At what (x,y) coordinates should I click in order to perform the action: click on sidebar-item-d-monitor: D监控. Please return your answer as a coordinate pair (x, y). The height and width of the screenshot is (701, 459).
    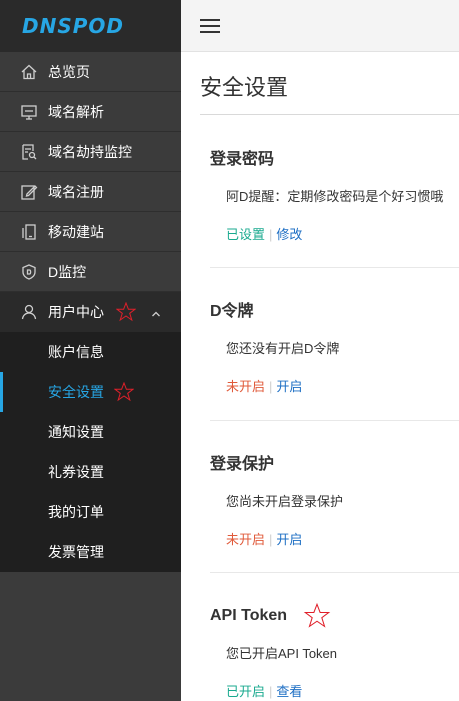
    Looking at the image, I should click on (90, 272).